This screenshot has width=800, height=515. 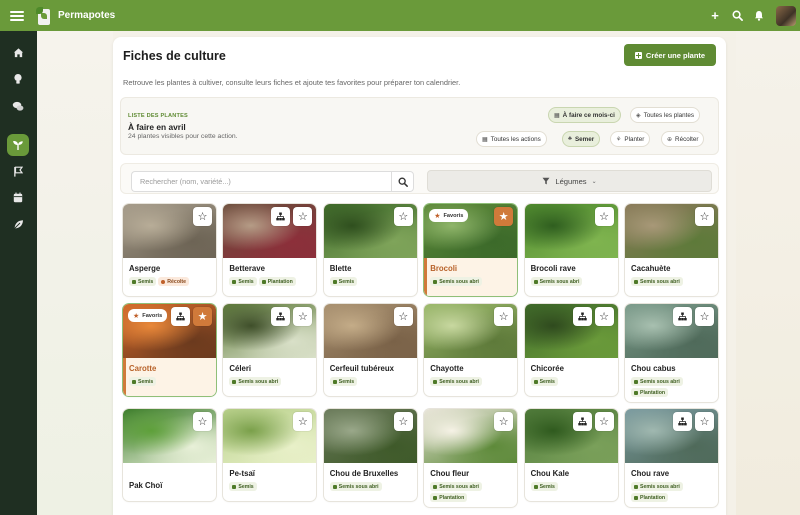 I want to click on action-chip-semer: ♣ Semer, so click(x=581, y=139).